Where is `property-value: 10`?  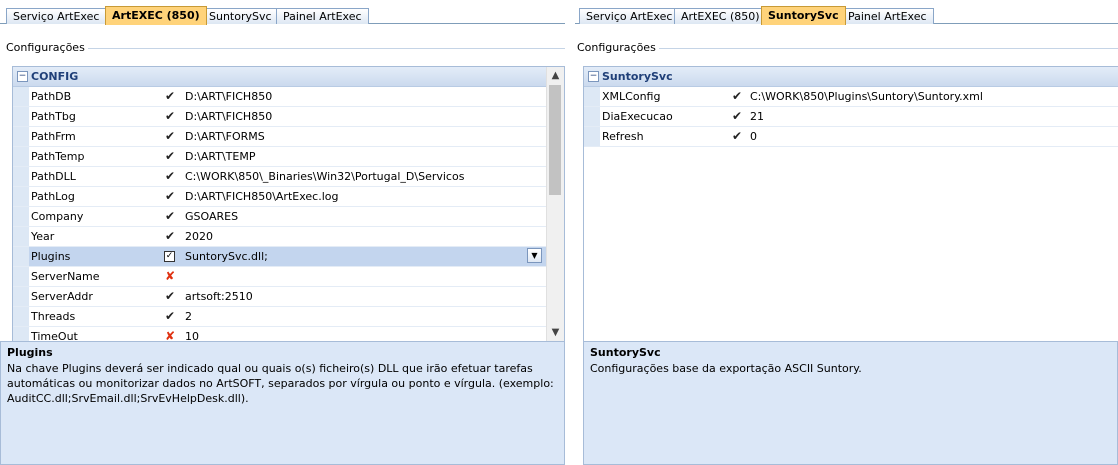
property-value: 10 is located at coordinates (192, 334).